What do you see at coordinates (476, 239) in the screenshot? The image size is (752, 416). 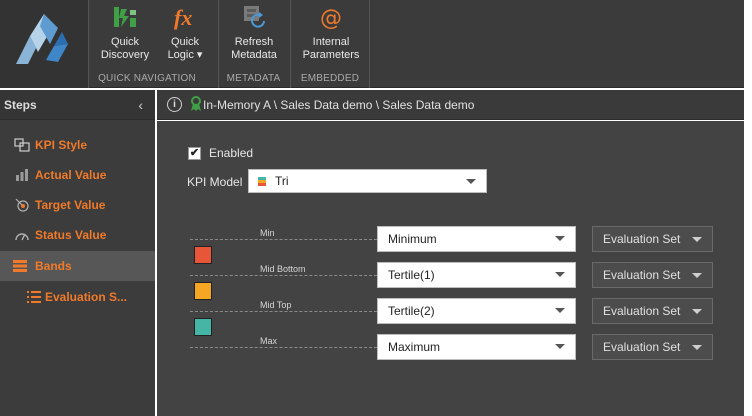 I see `band-boundary-select-min: Minimum` at bounding box center [476, 239].